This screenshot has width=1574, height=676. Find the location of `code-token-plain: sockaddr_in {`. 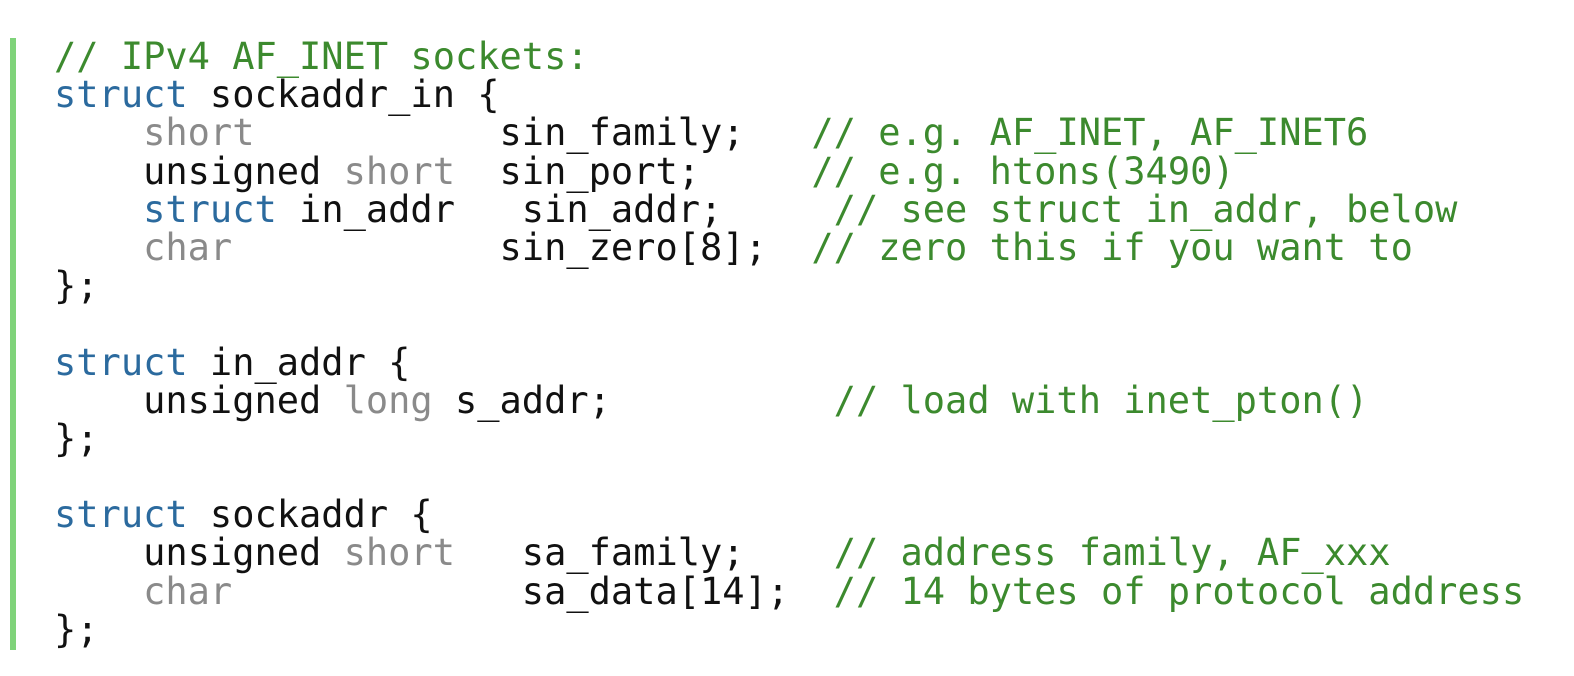

code-token-plain: sockaddr_in { is located at coordinates (343, 95).